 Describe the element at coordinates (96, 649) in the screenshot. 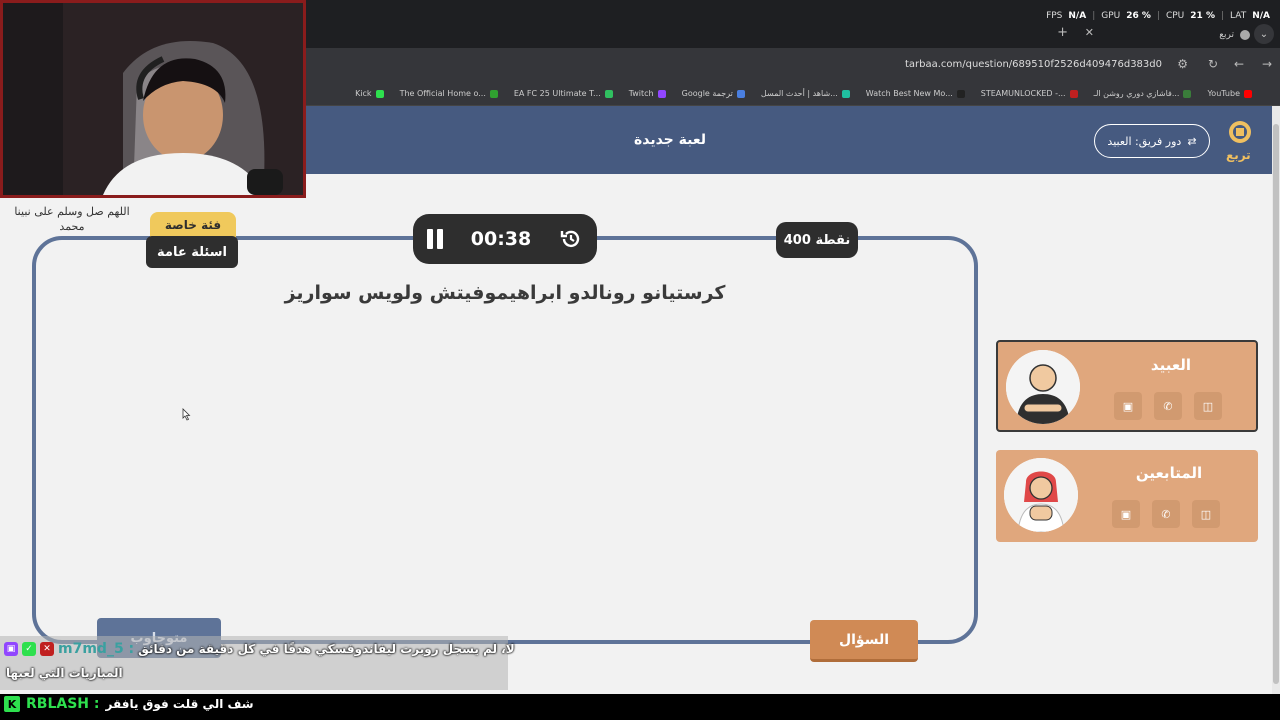

I see `chat-username: m7md_5 :` at that location.